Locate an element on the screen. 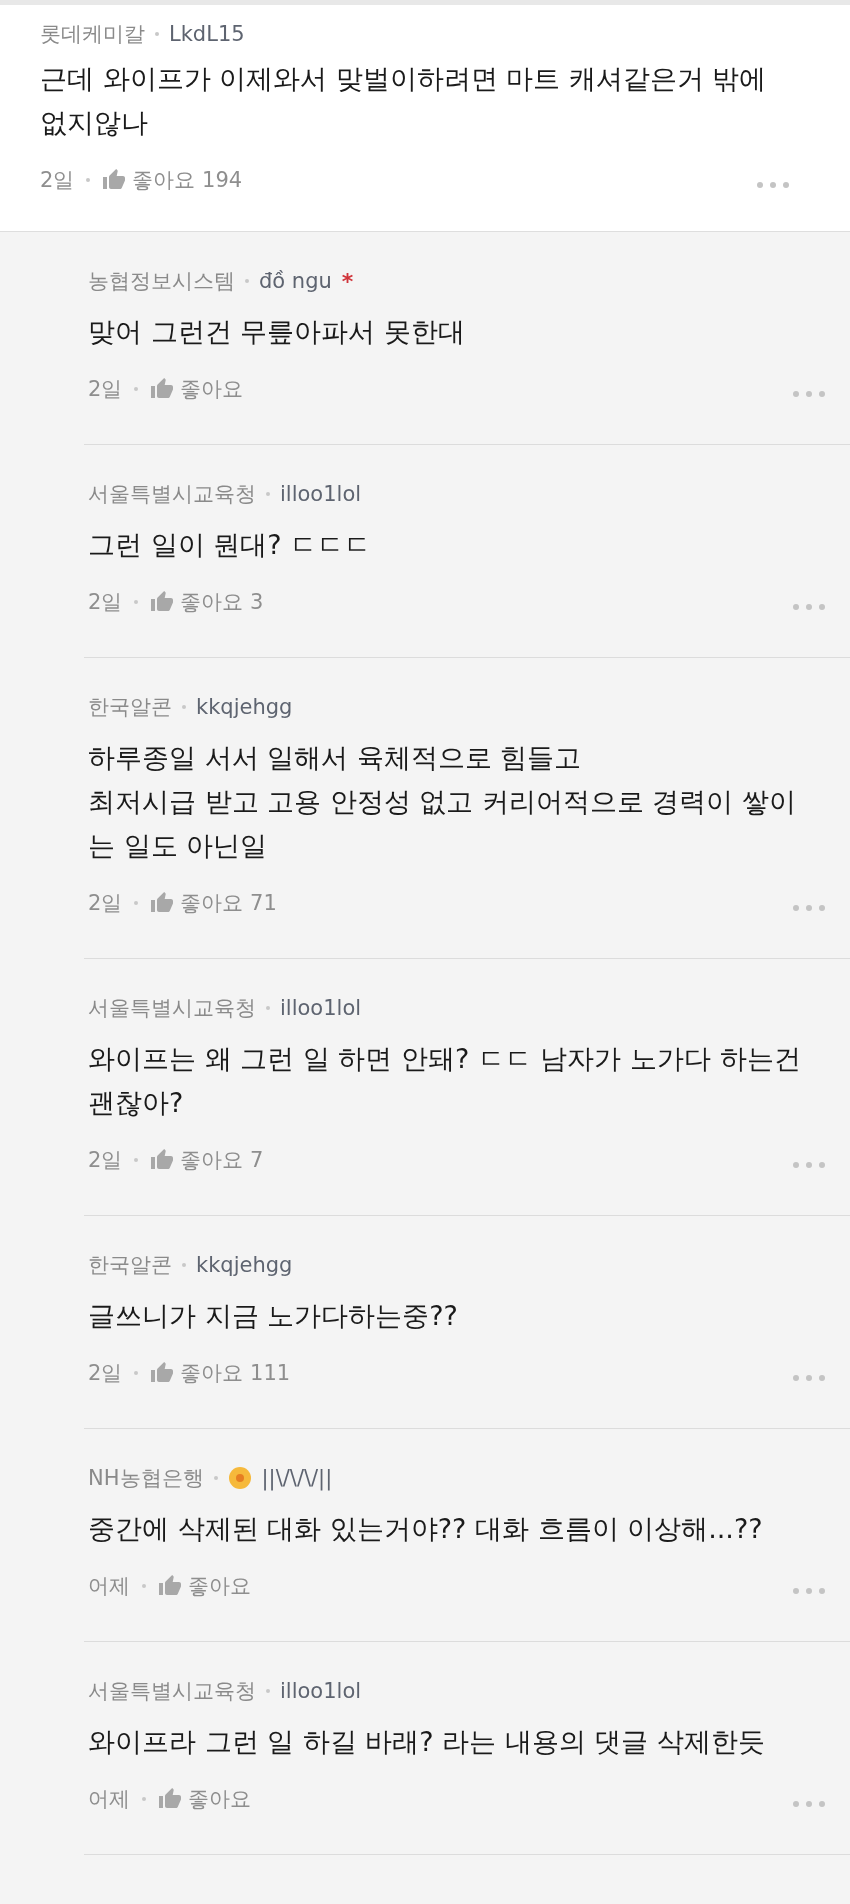 This screenshot has height=1904, width=850. comment-text: 와이프는 왜 그런 일 하면 안돼? ㄷㄷ 남자가 노가다 하는건 괜찮아? is located at coordinates (445, 1081).